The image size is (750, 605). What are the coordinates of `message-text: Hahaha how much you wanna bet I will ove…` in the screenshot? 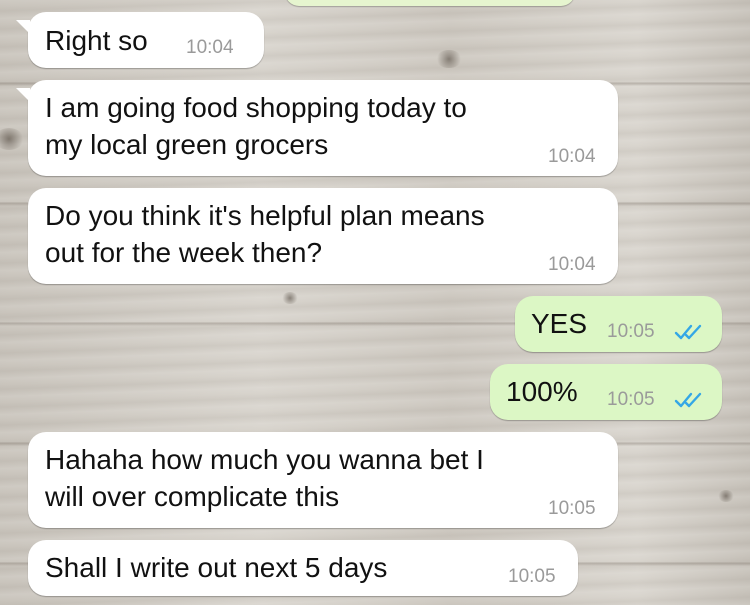 It's located at (264, 478).